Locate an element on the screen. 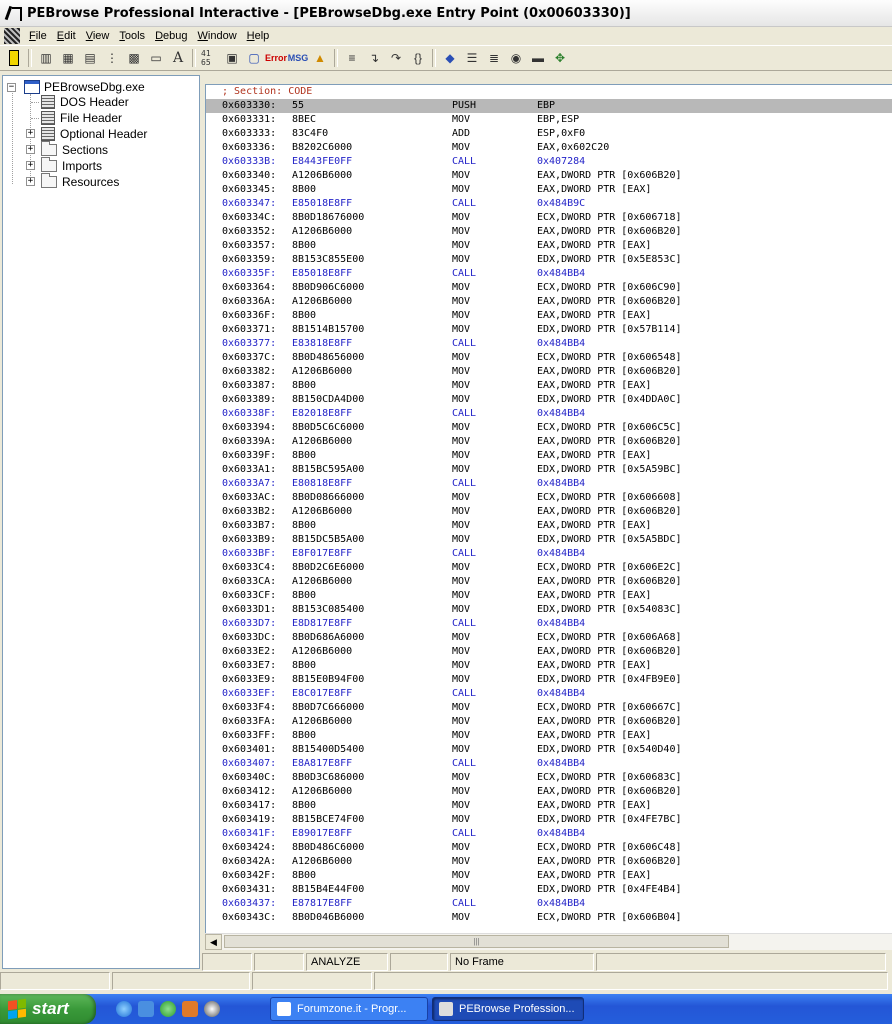 Image resolution: width=892 pixels, height=1024 pixels. modules-icon: ✥ is located at coordinates (560, 58).